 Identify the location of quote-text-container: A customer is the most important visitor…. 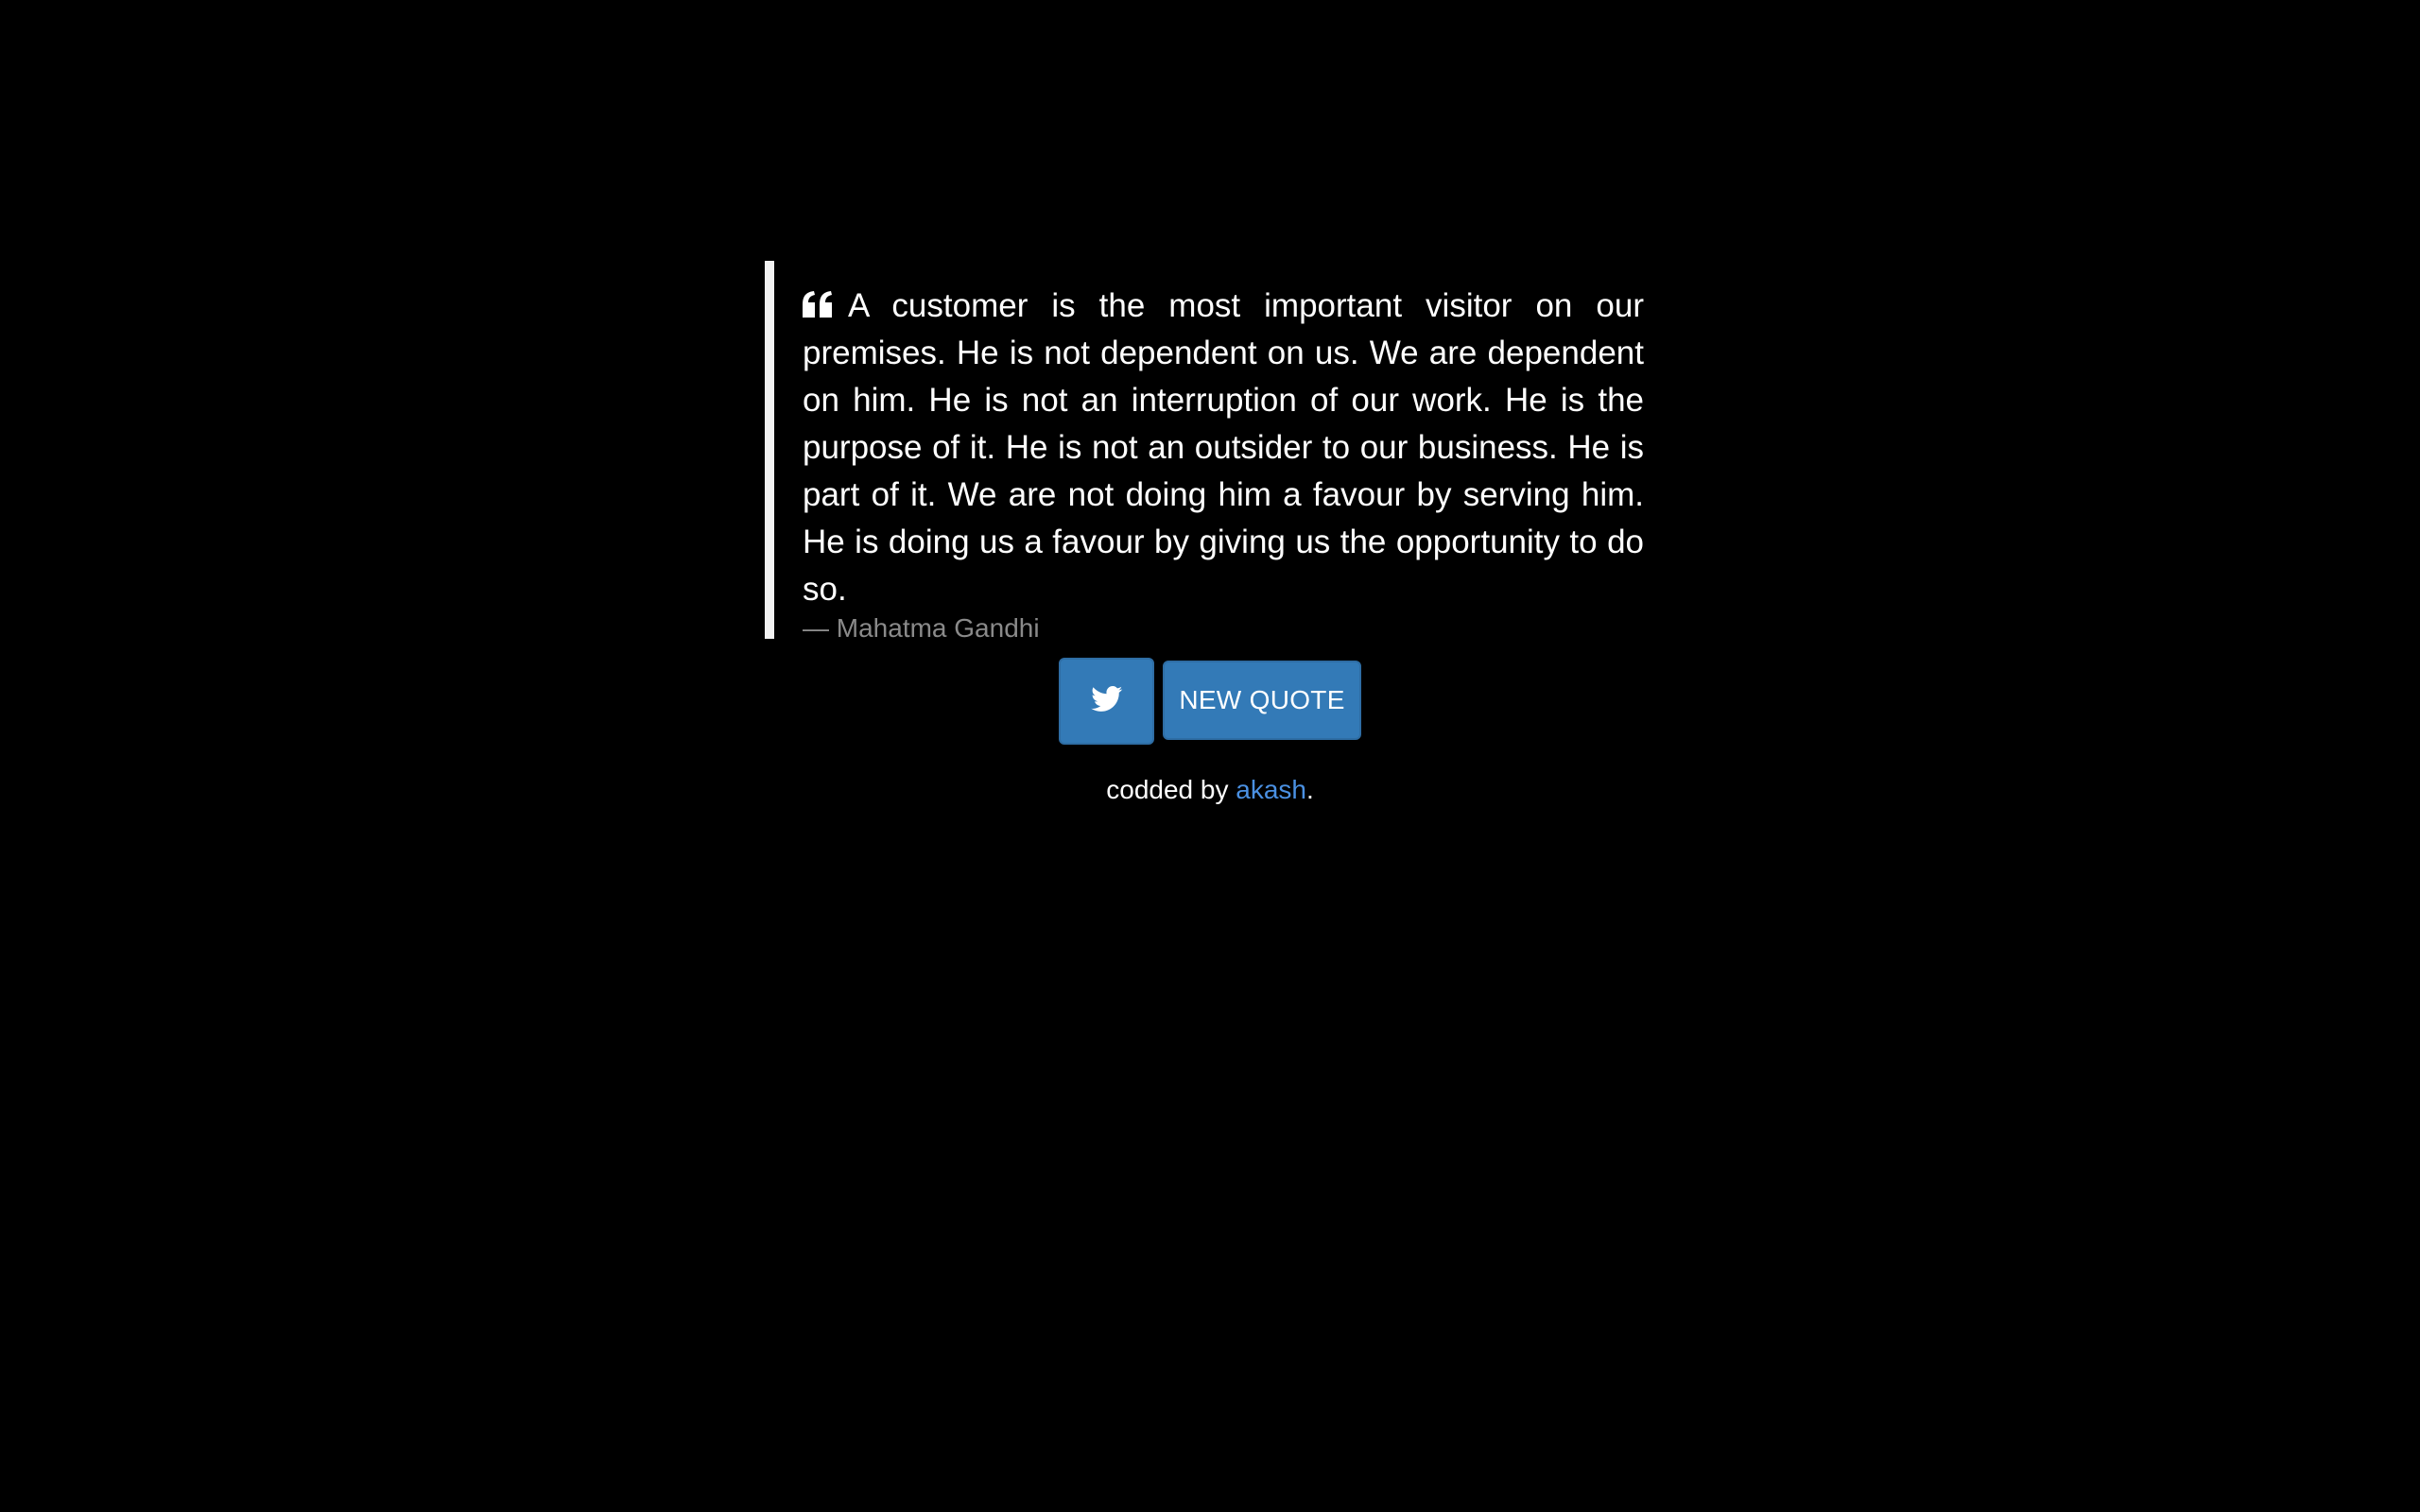
(1224, 448).